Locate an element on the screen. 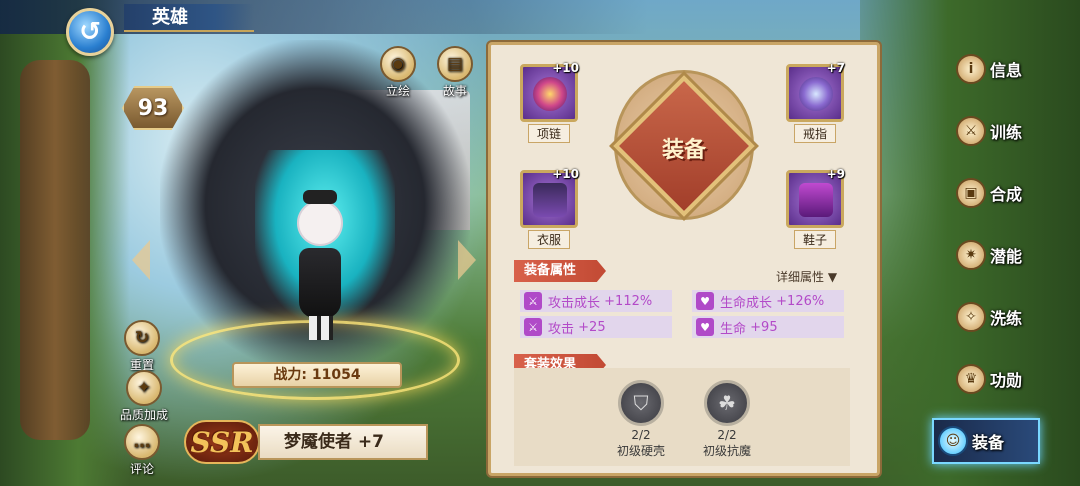 The width and height of the screenshot is (1080, 486). portrait-button: ◉ 立绘 is located at coordinates (398, 72).